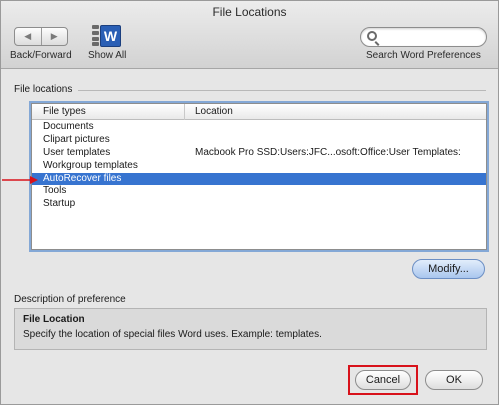 This screenshot has width=499, height=405. I want to click on column-header-location: Location, so click(209, 112).